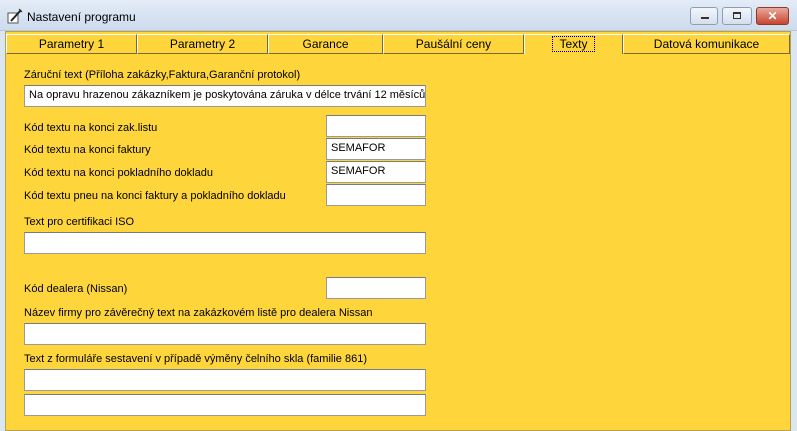  What do you see at coordinates (79, 222) in the screenshot?
I see `iso-cert-label: Text pro certifikaci ISO` at bounding box center [79, 222].